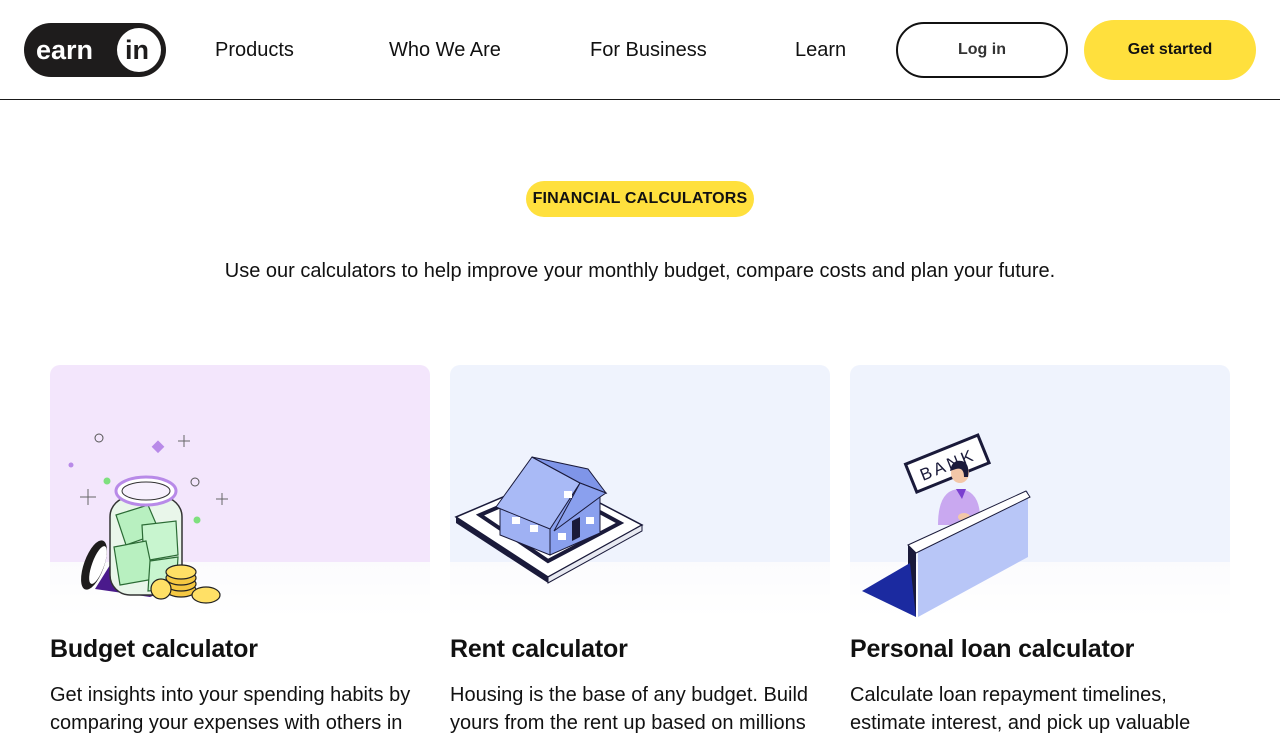 This screenshot has height=737, width=1280. Describe the element at coordinates (549, 520) in the screenshot. I see `house-icon` at that location.